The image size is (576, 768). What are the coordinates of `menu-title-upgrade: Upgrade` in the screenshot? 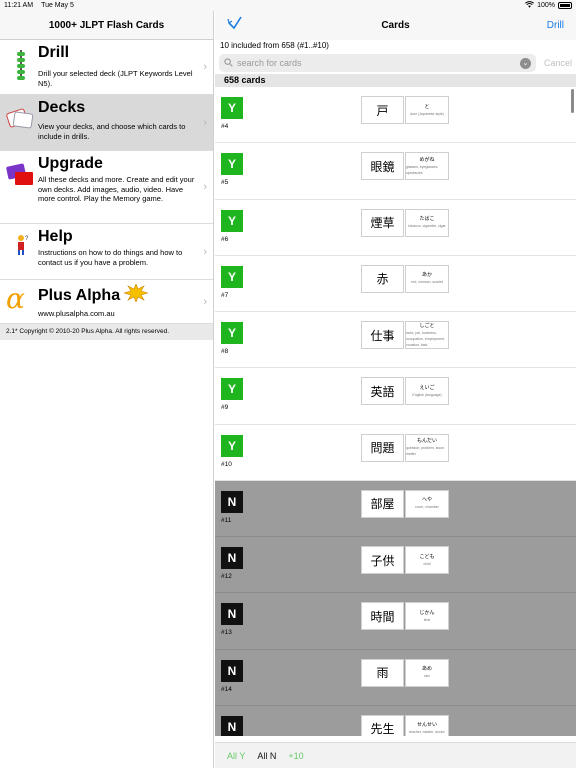 It's located at (70, 163).